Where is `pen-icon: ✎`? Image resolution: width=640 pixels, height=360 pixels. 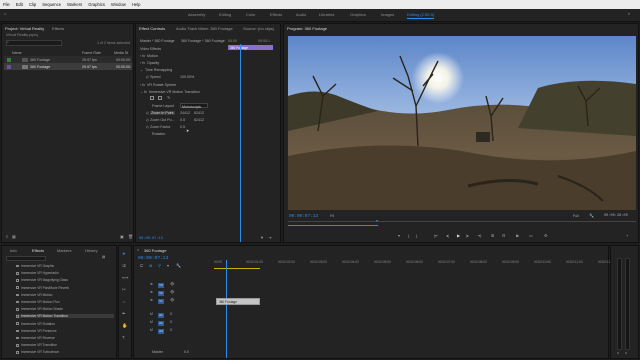
pen-icon: ✎ is located at coordinates (168, 98).